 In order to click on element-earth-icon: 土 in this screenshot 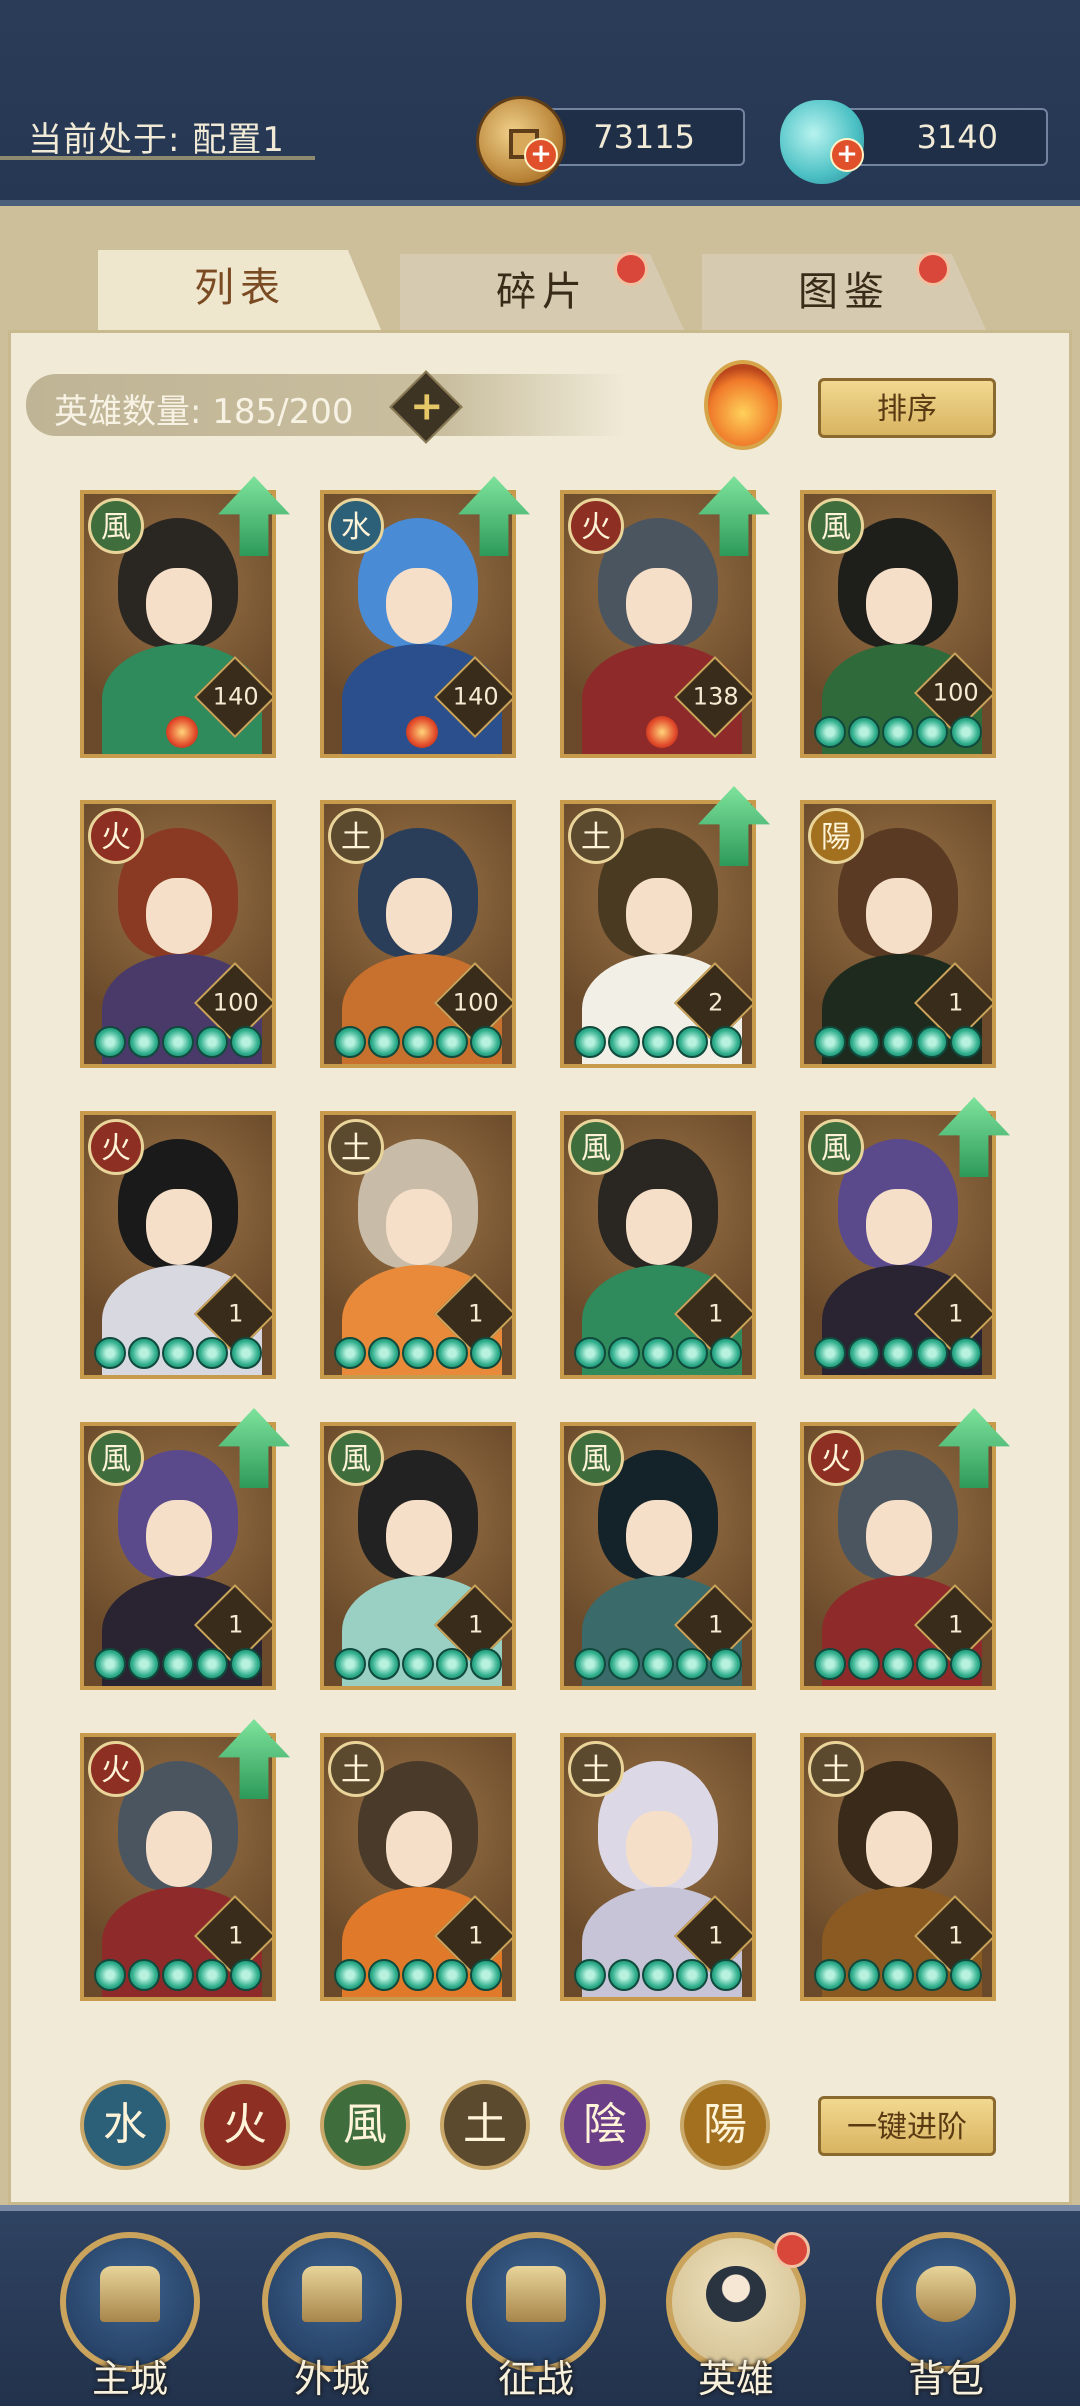, I will do `click(596, 1769)`.